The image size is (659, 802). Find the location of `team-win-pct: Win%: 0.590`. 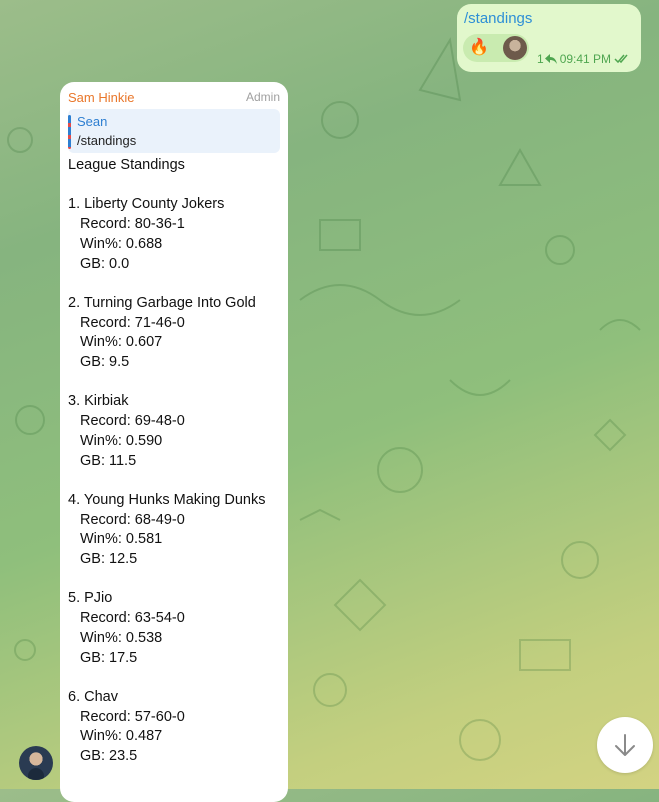

team-win-pct: Win%: 0.590 is located at coordinates (121, 440).